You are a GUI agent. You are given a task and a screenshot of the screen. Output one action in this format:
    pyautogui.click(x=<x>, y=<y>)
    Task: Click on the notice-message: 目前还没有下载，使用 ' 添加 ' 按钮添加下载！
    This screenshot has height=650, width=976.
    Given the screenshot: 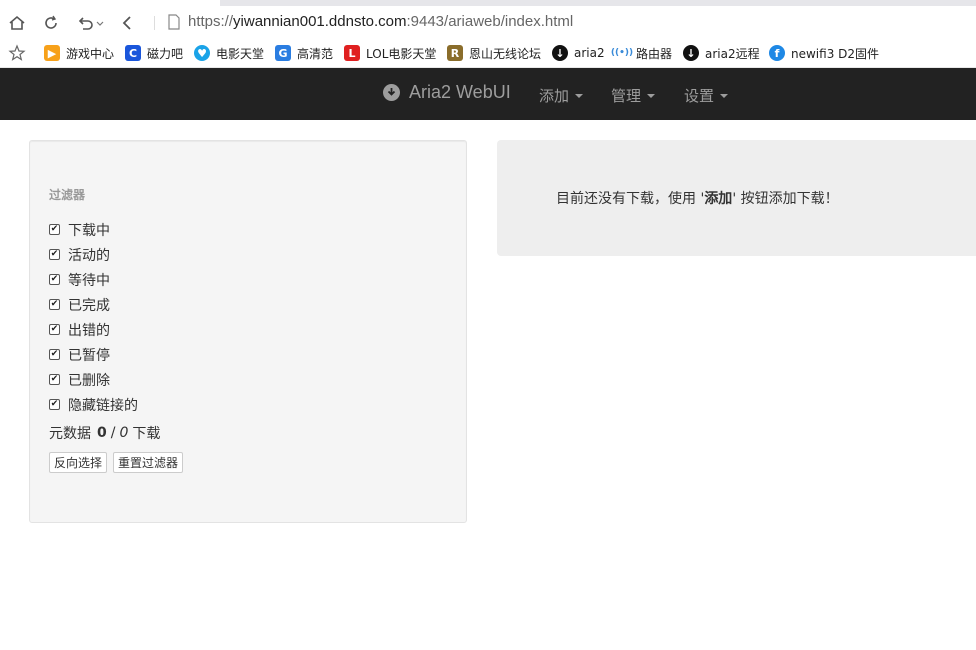 What is the action you would take?
    pyautogui.click(x=697, y=198)
    